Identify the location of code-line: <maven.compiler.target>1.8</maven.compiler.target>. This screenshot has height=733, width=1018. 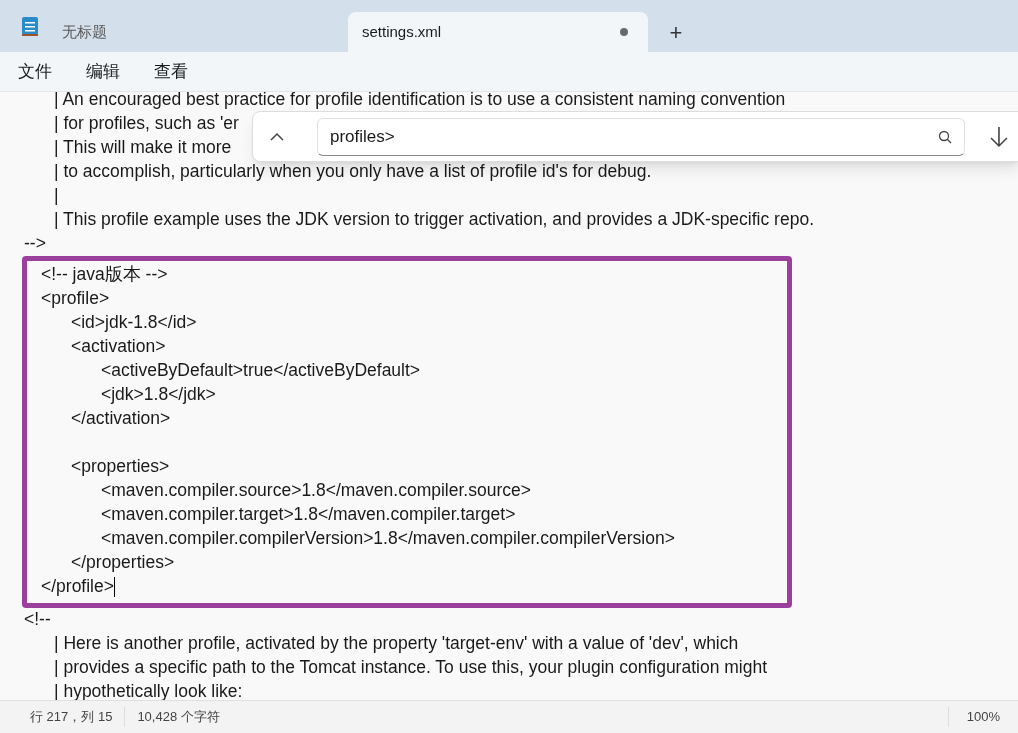
(308, 515).